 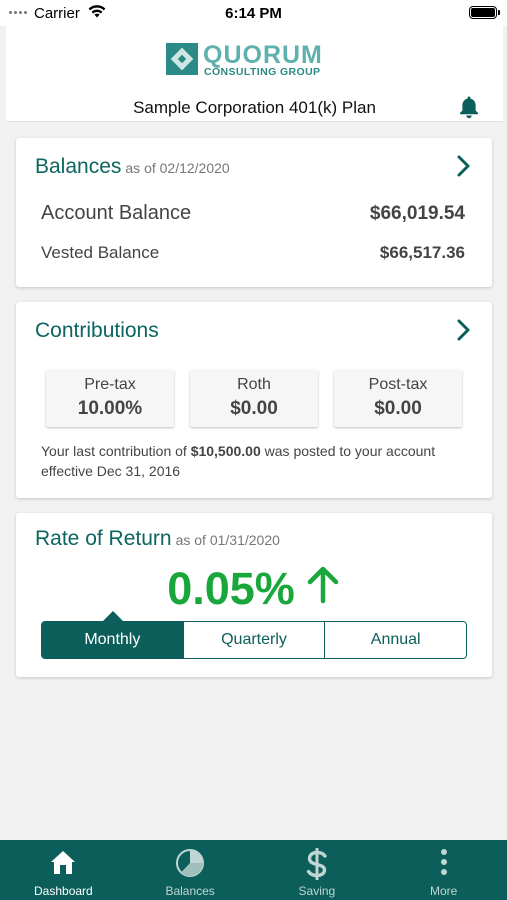 What do you see at coordinates (256, 59) in the screenshot?
I see `quorum-logo: QUORUM CONSULTING GROUP` at bounding box center [256, 59].